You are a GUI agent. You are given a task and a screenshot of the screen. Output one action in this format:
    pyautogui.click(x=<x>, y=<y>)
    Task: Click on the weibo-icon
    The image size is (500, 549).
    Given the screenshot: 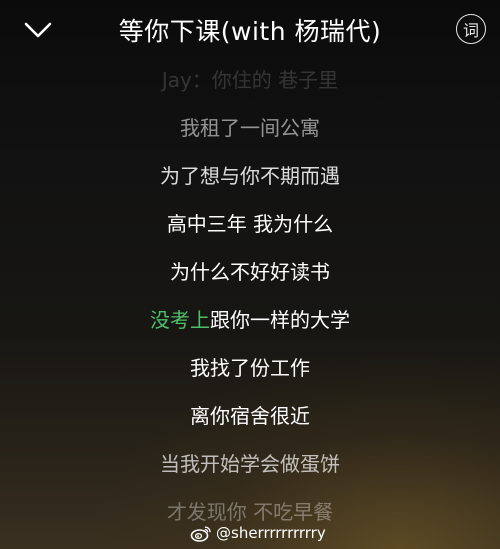 What is the action you would take?
    pyautogui.click(x=200, y=534)
    